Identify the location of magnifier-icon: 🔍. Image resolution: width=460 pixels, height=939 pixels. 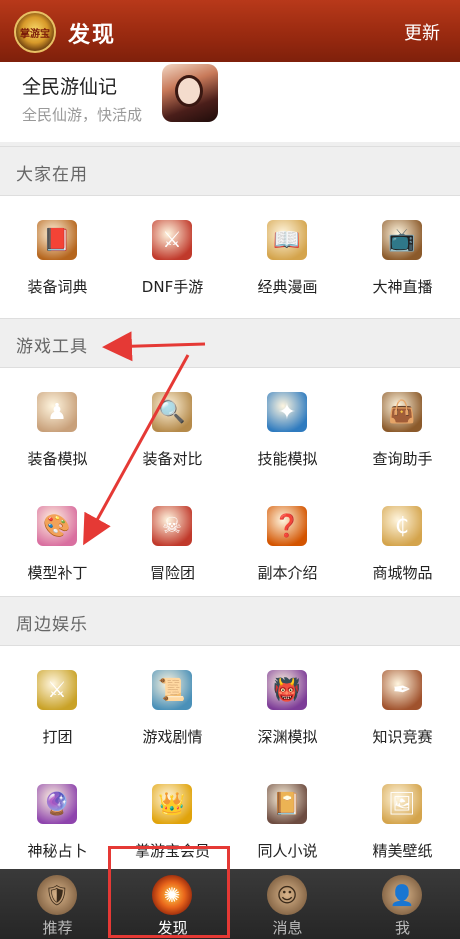
(172, 412).